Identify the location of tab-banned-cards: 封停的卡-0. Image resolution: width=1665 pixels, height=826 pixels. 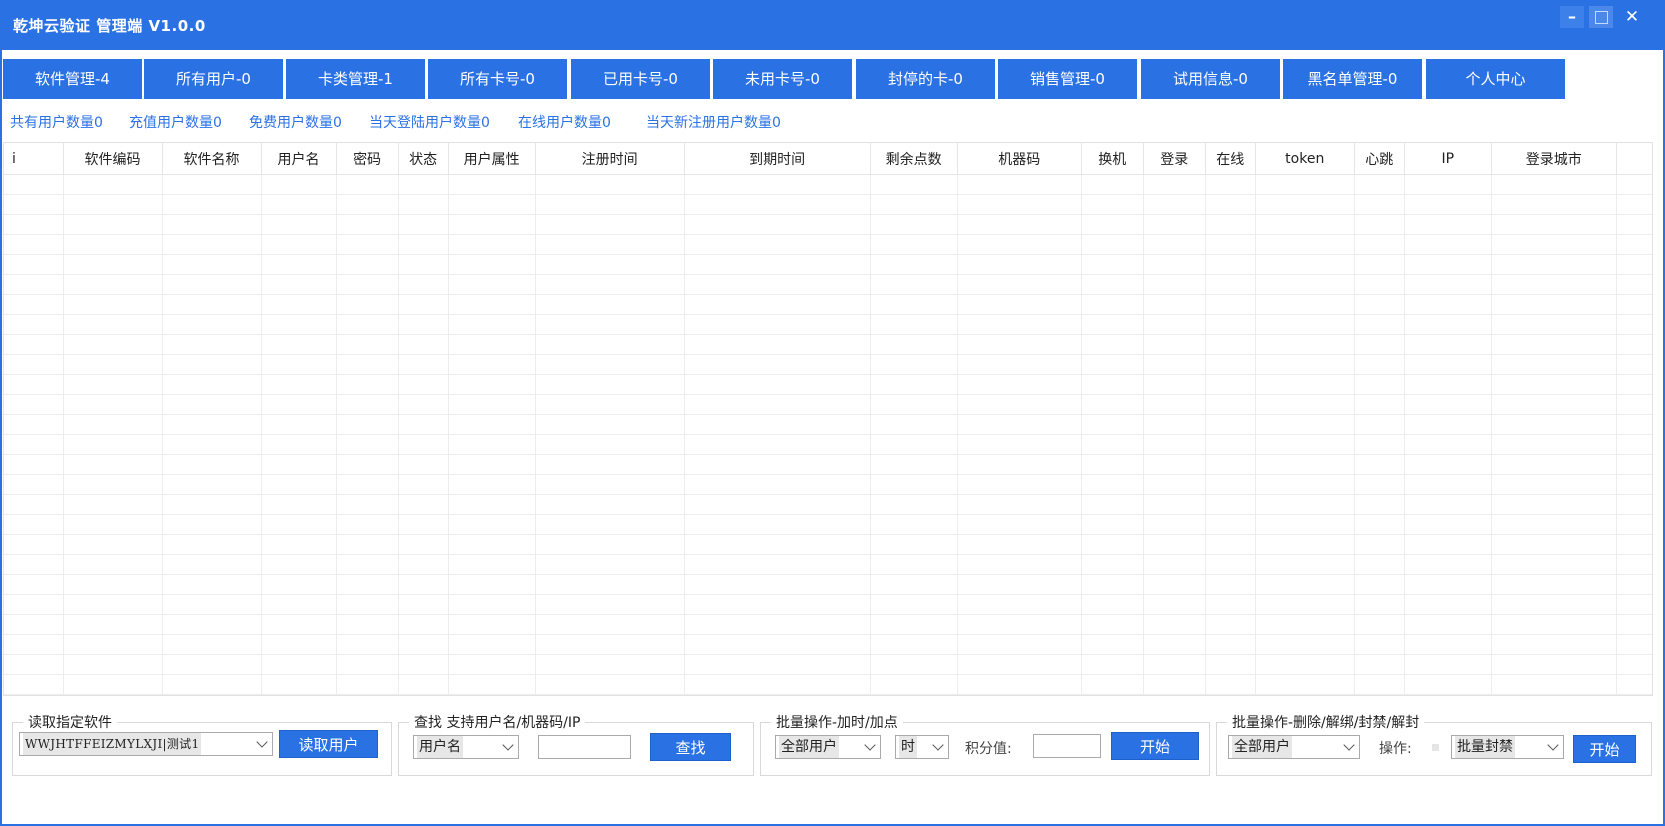
(925, 79).